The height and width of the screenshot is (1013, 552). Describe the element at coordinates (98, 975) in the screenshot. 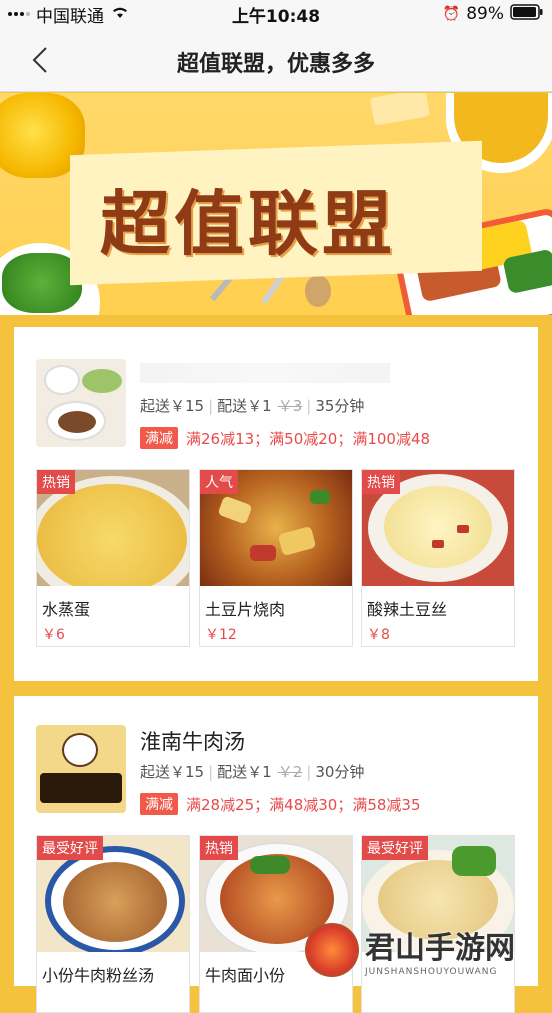

I see `dish-name: 小份牛肉粉丝汤` at that location.